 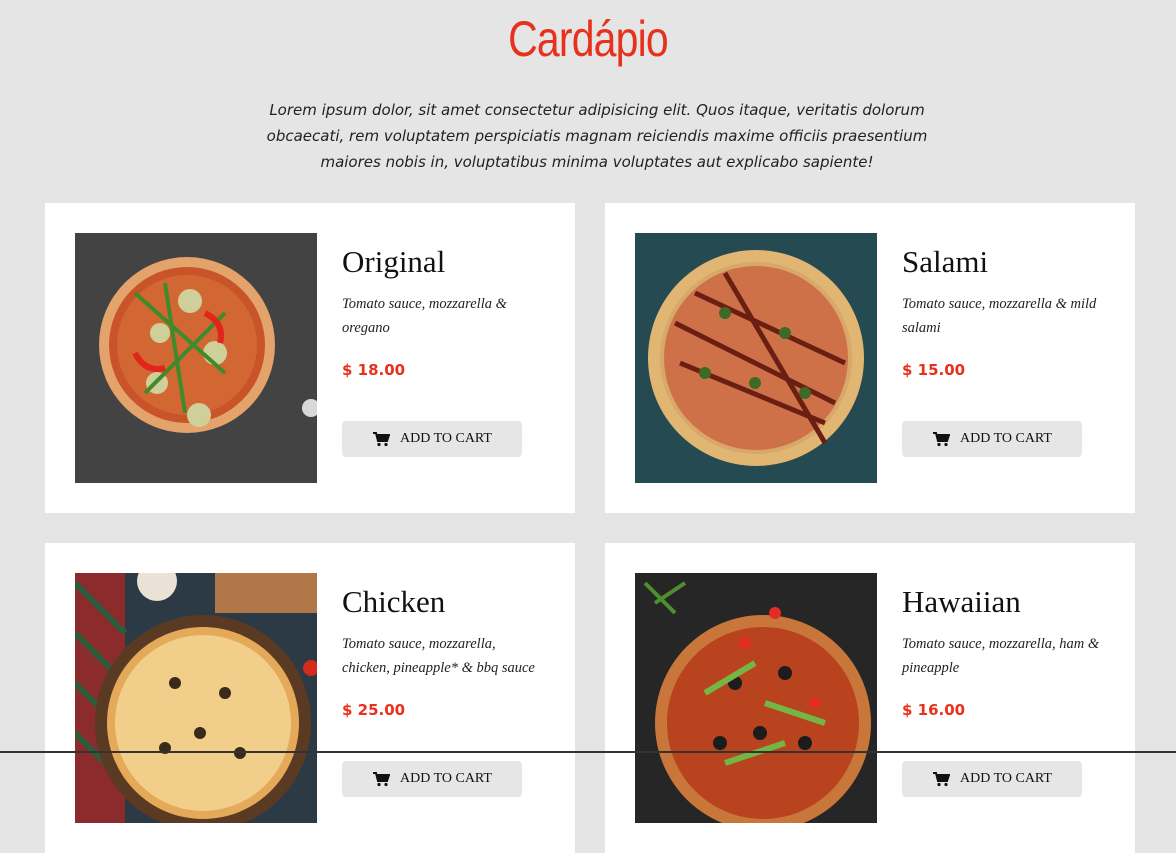 What do you see at coordinates (394, 261) in the screenshot?
I see `item-name: Original` at bounding box center [394, 261].